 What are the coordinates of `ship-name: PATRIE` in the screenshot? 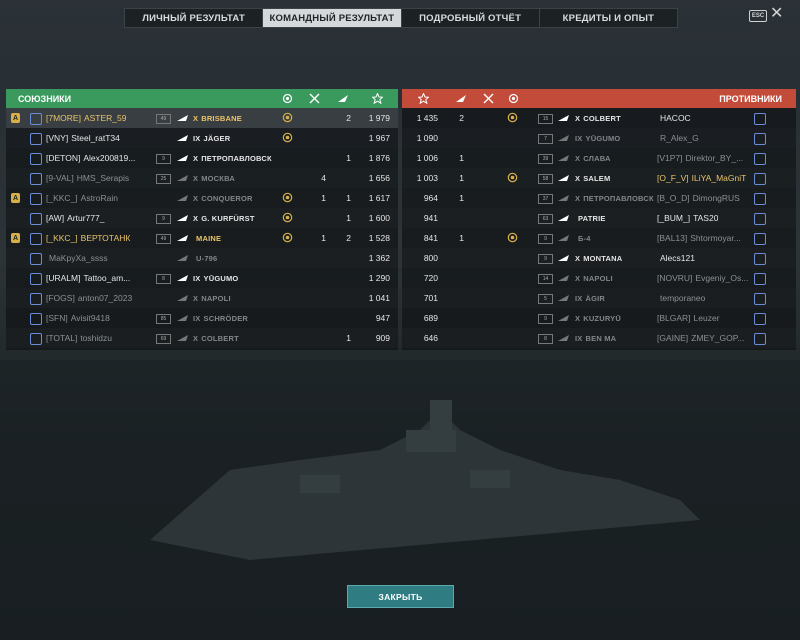 It's located at (590, 218).